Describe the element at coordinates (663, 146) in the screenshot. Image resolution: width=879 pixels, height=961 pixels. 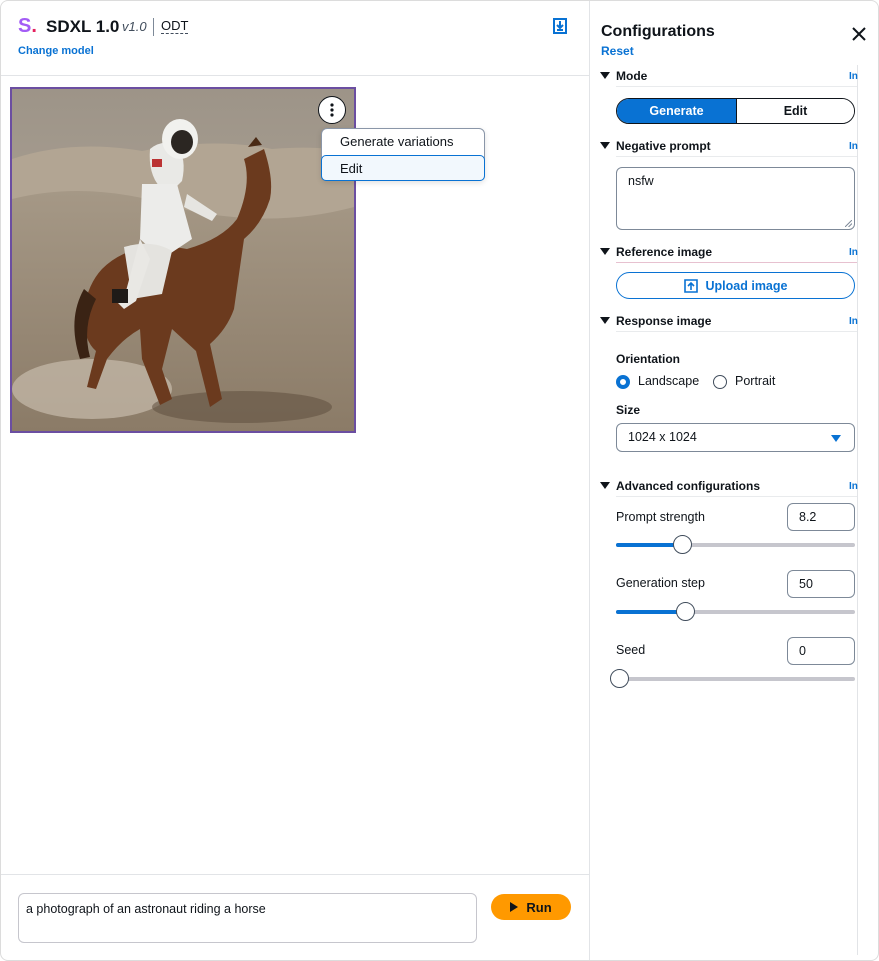
I see `section-label: Negative prompt` at that location.